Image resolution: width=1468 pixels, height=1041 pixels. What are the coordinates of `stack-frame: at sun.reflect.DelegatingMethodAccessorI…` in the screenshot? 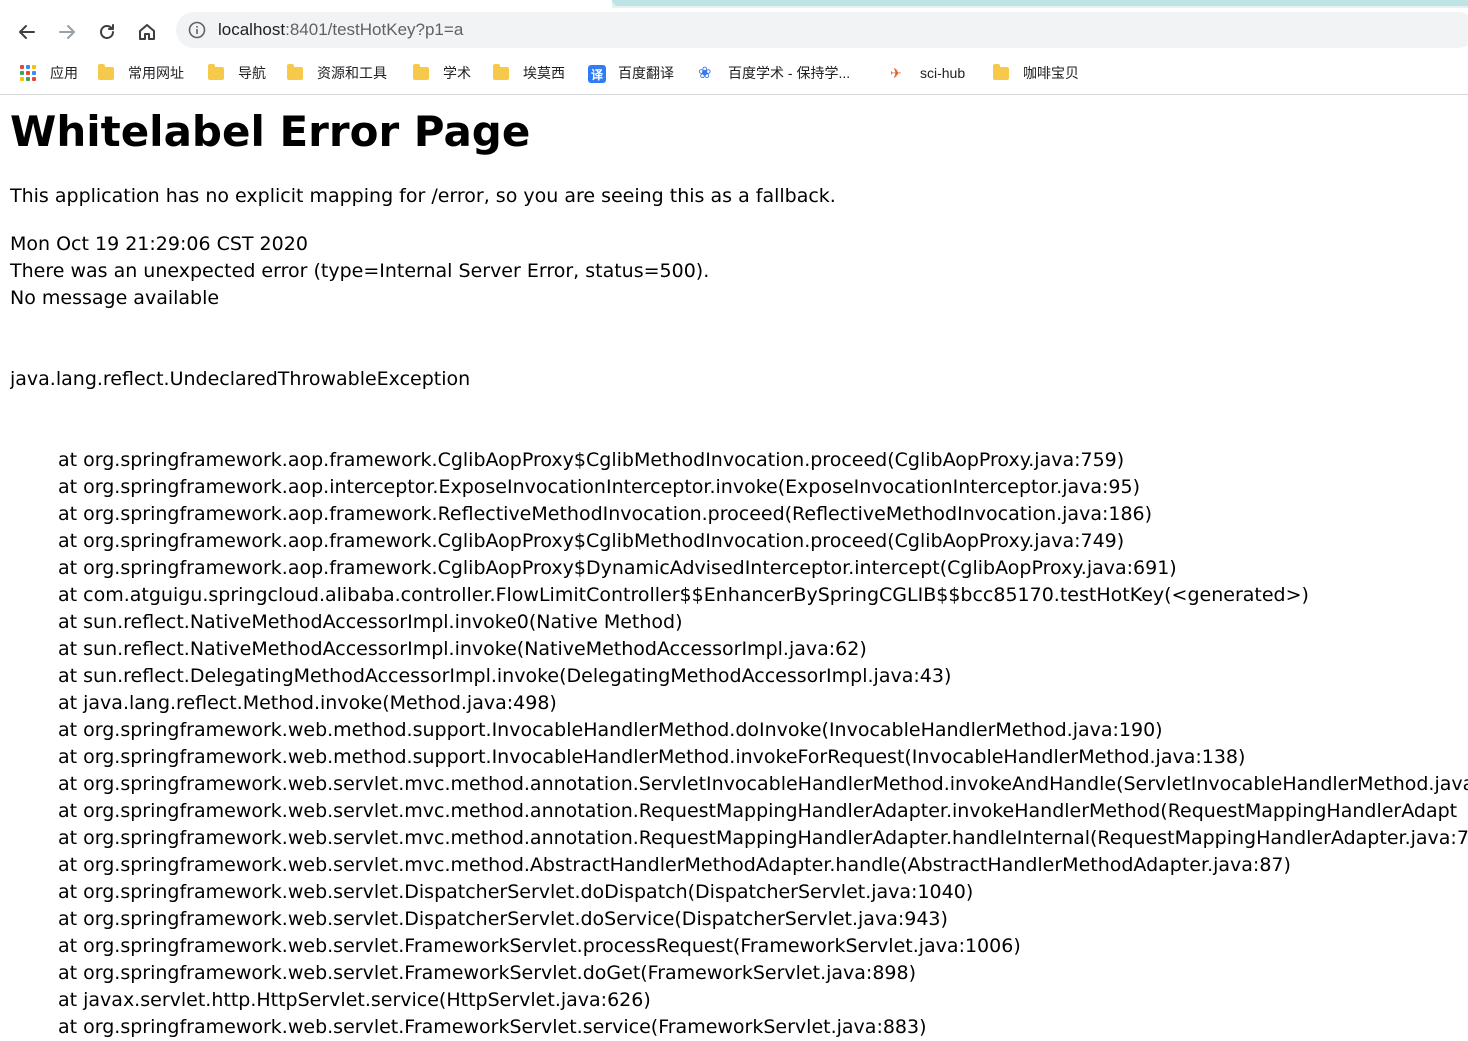 It's located at (505, 676).